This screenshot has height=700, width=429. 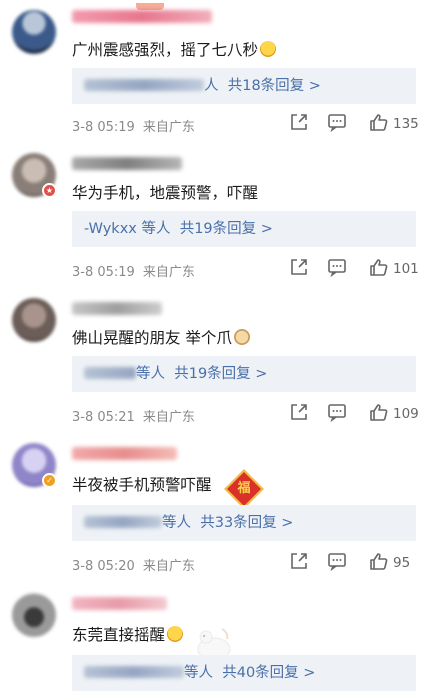 I want to click on reply-names: -Wykxx 等人, so click(x=127, y=229).